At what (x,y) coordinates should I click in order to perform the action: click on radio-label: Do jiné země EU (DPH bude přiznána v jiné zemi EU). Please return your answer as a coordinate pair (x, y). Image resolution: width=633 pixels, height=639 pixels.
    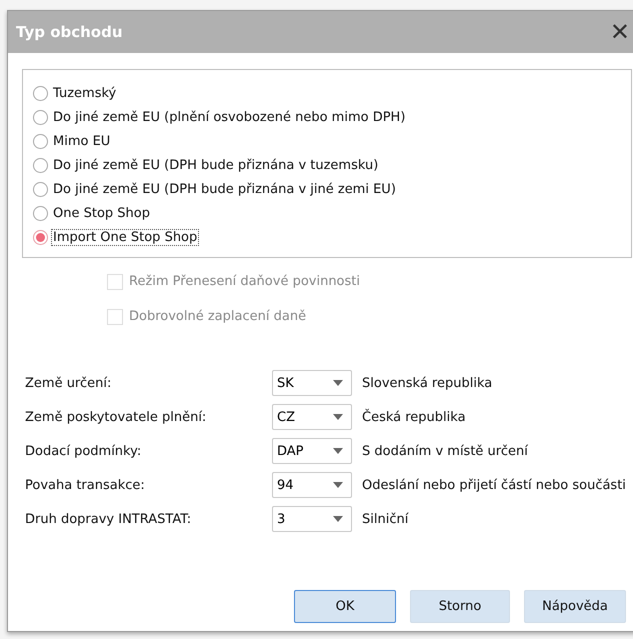
    Looking at the image, I should click on (224, 189).